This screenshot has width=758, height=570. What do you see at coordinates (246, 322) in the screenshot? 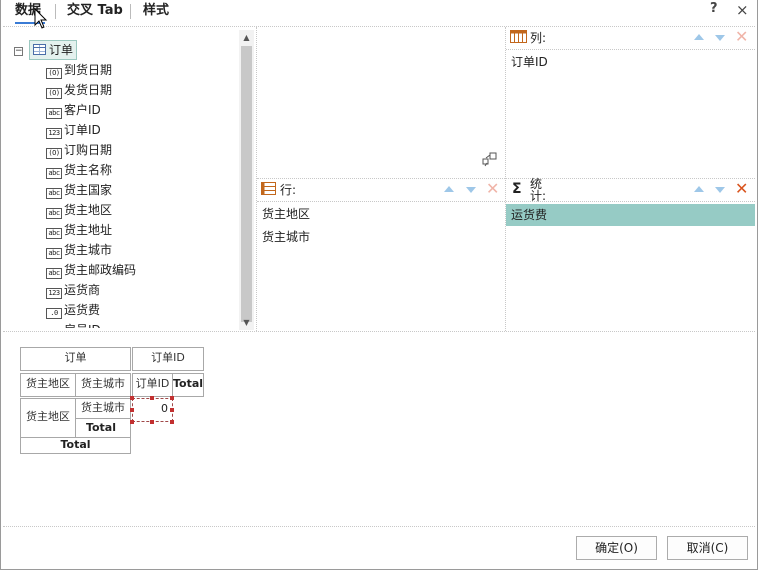
I see `scroll-down-icon: ▼` at bounding box center [246, 322].